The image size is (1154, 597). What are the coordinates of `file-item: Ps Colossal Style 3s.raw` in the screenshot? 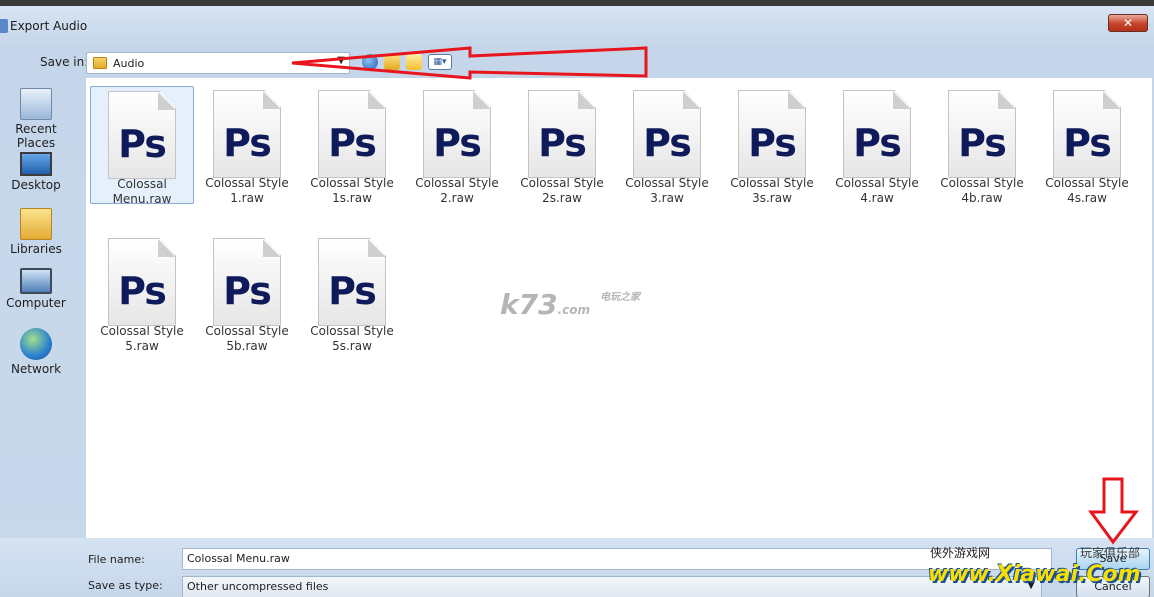 It's located at (772, 145).